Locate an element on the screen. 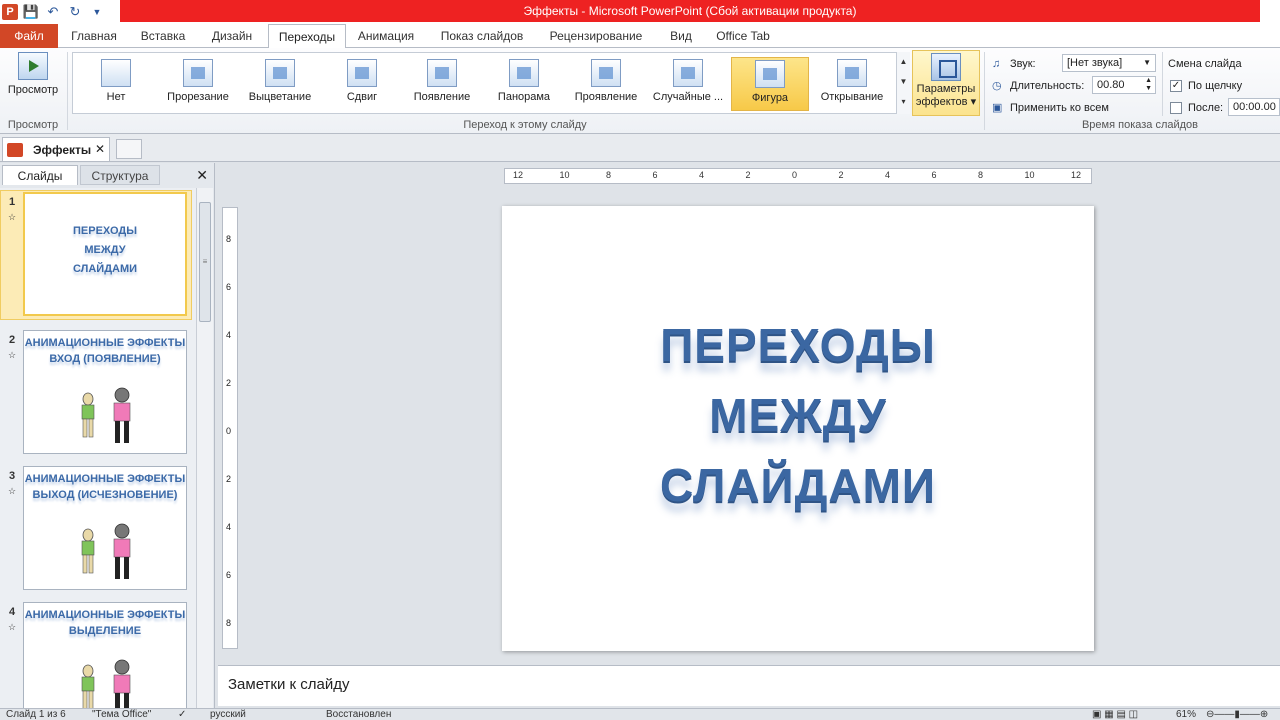 The image size is (1280, 720). redo-icon: ↻ is located at coordinates (75, 12).